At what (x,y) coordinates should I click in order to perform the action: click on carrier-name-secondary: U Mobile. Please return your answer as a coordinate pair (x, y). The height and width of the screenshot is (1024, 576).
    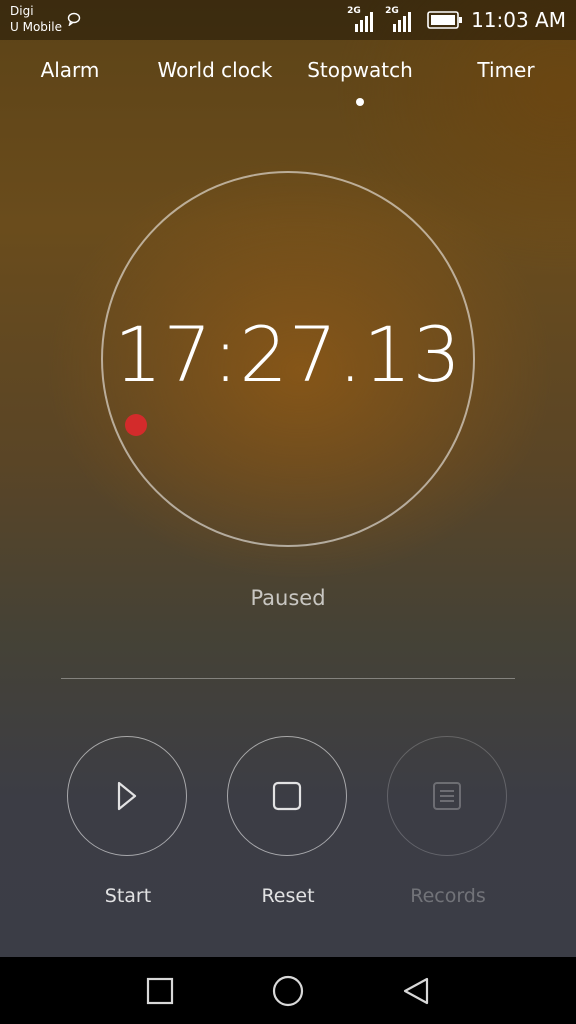
    Looking at the image, I should click on (36, 27).